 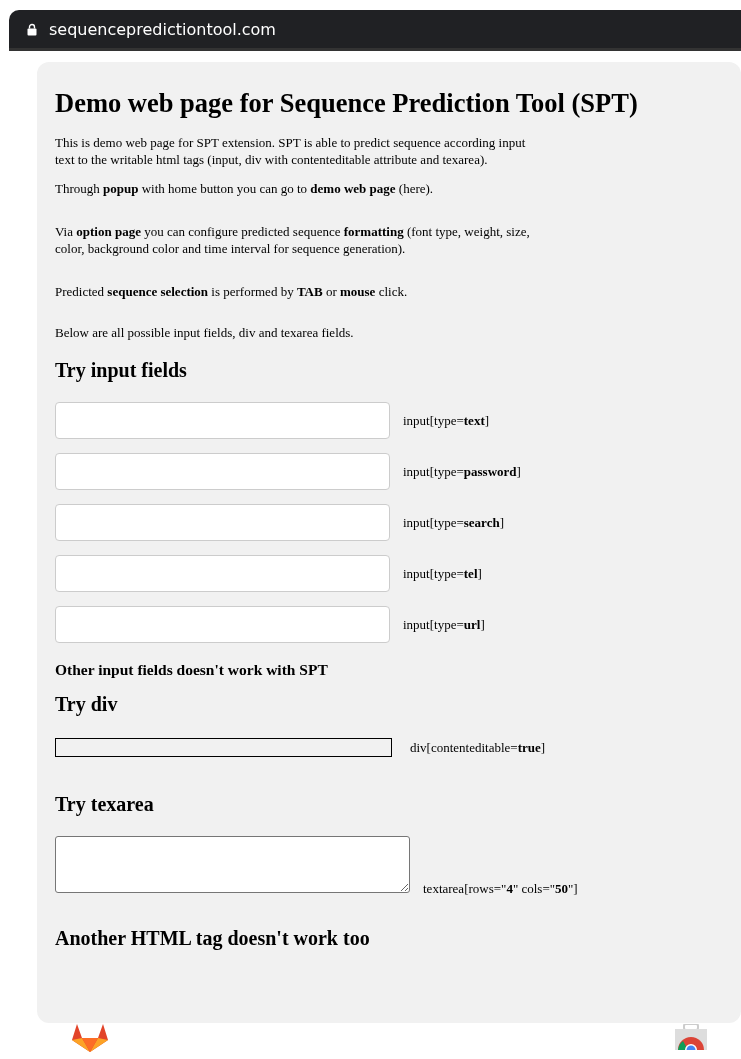 What do you see at coordinates (105, 804) in the screenshot?
I see `section-heading: Try texarea` at bounding box center [105, 804].